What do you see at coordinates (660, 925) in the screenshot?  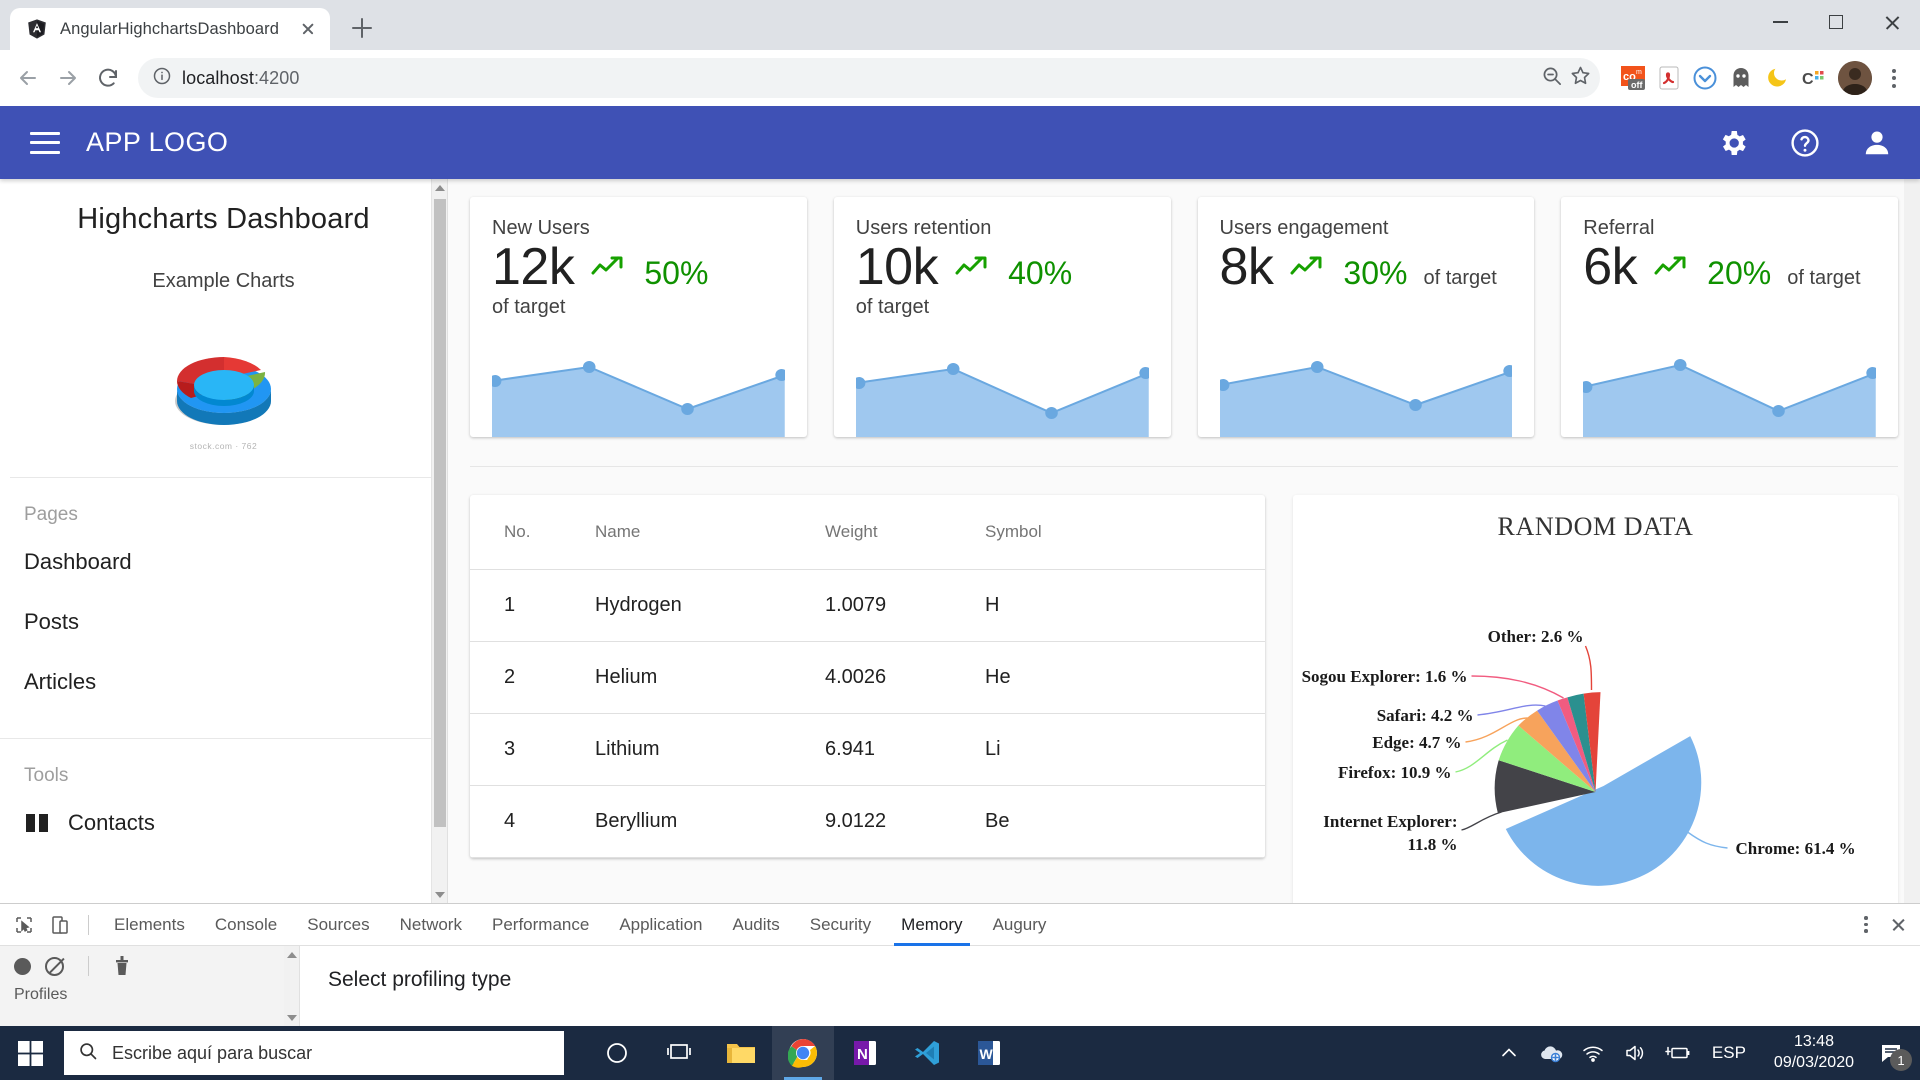 I see `devtools-tab-application: Application` at bounding box center [660, 925].